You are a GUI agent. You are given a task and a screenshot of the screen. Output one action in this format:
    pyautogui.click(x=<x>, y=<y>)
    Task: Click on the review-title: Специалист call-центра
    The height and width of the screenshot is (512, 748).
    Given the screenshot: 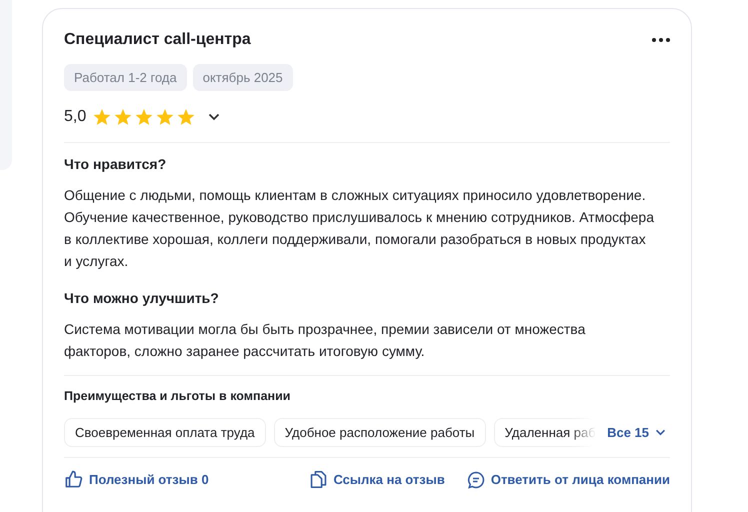 What is the action you would take?
    pyautogui.click(x=157, y=40)
    